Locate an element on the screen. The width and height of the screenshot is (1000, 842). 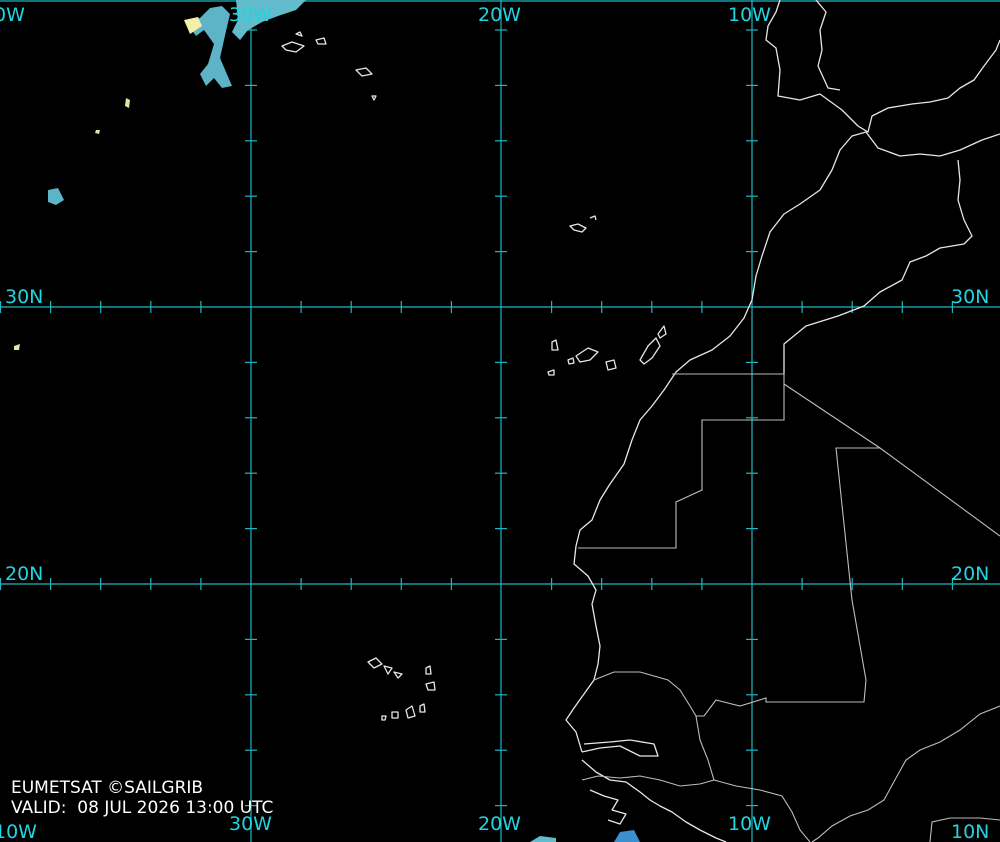
lon-label-top-10w: 10W is located at coordinates (749, 15).